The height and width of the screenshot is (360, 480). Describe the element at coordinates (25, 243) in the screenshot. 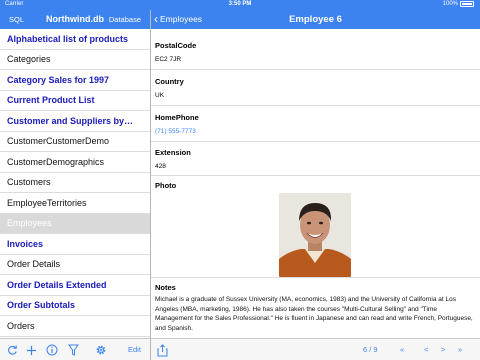

I see `list-item-label: Invoices` at that location.